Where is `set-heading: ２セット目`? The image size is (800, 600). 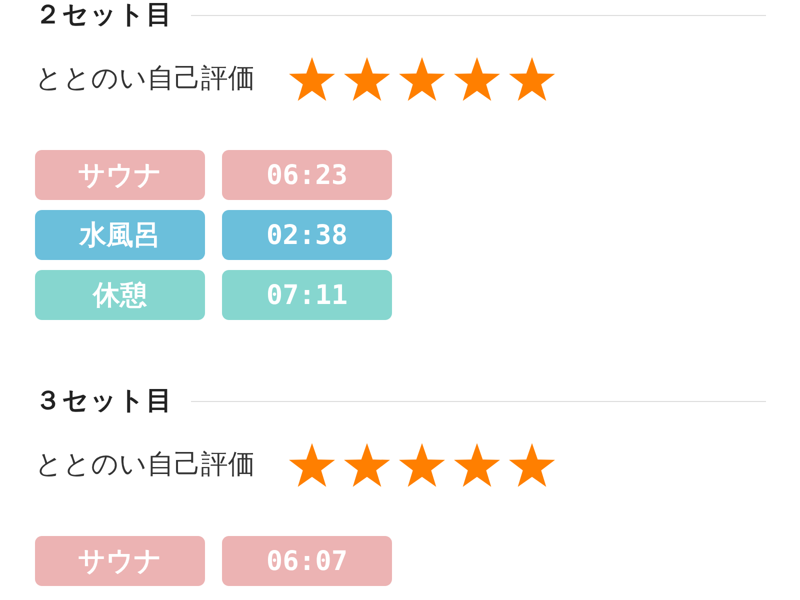
set-heading: ２セット目 is located at coordinates (104, 15).